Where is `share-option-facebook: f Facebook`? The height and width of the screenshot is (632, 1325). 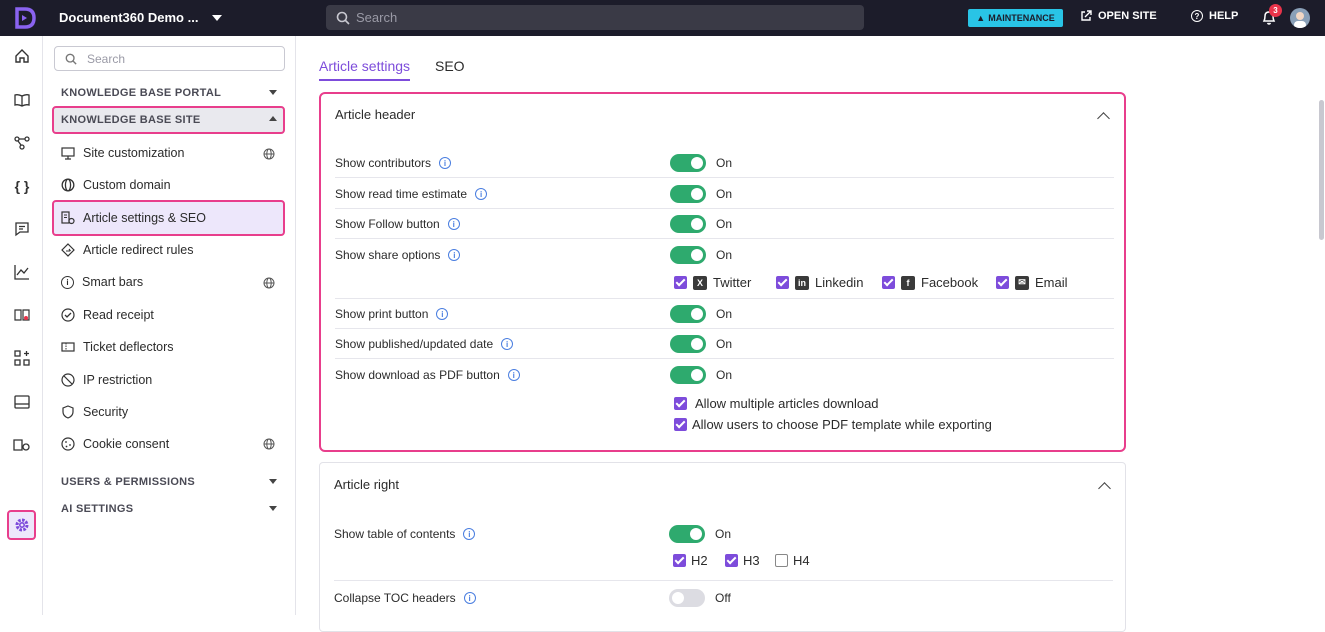
share-option-facebook: f Facebook is located at coordinates (930, 282).